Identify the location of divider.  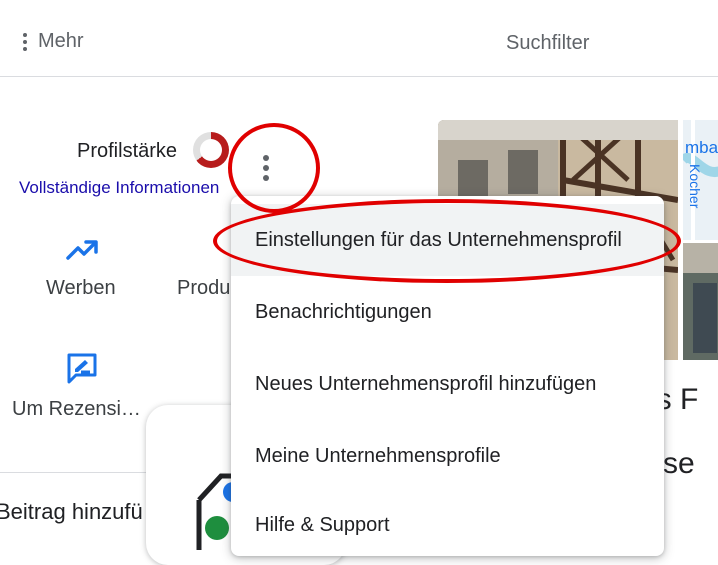
(75, 472).